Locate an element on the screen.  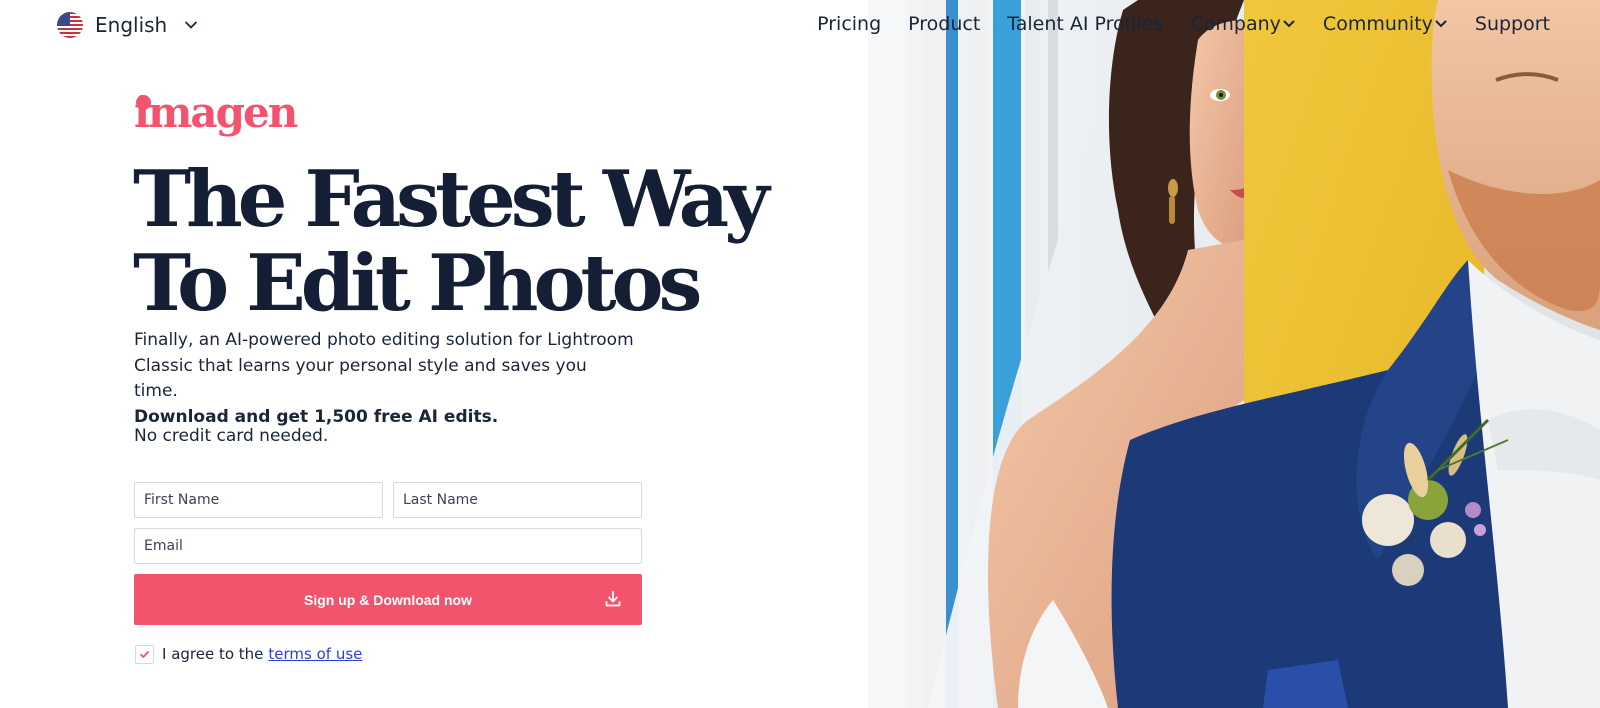
nav-item-company: Company is located at coordinates (1243, 24).